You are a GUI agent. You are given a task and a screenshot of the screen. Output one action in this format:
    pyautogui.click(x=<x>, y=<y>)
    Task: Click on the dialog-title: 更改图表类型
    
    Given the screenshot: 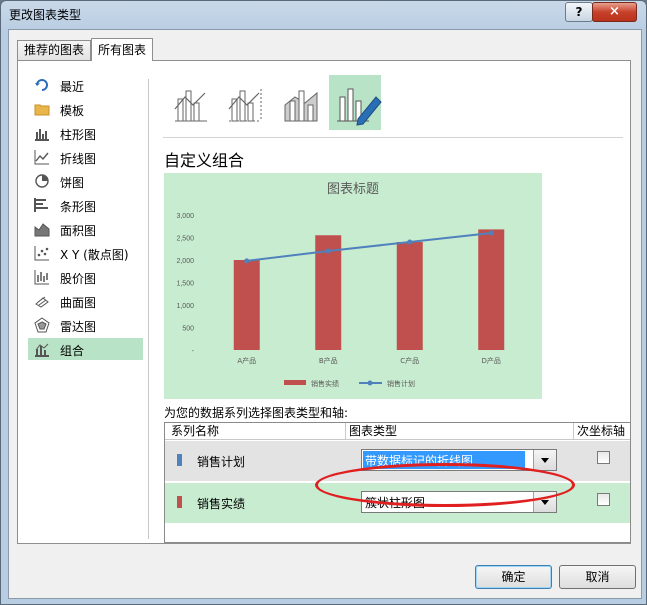 What is the action you would take?
    pyautogui.click(x=45, y=15)
    